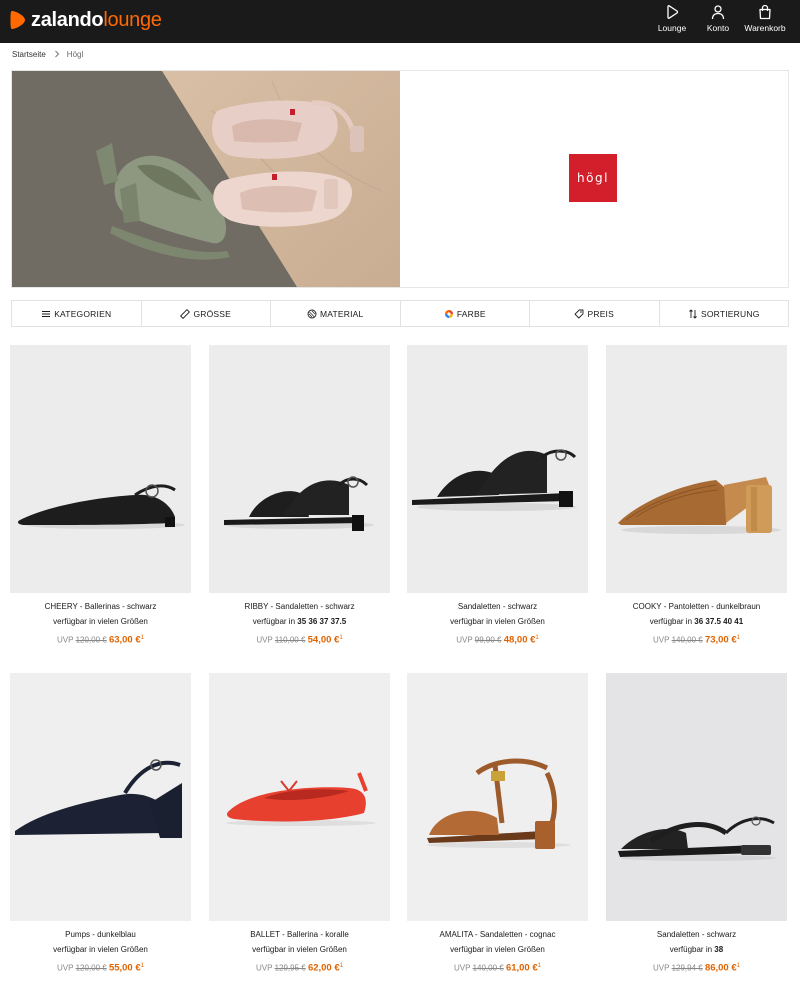 Image resolution: width=800 pixels, height=1008 pixels. I want to click on filter-preis: PREIS, so click(594, 313).